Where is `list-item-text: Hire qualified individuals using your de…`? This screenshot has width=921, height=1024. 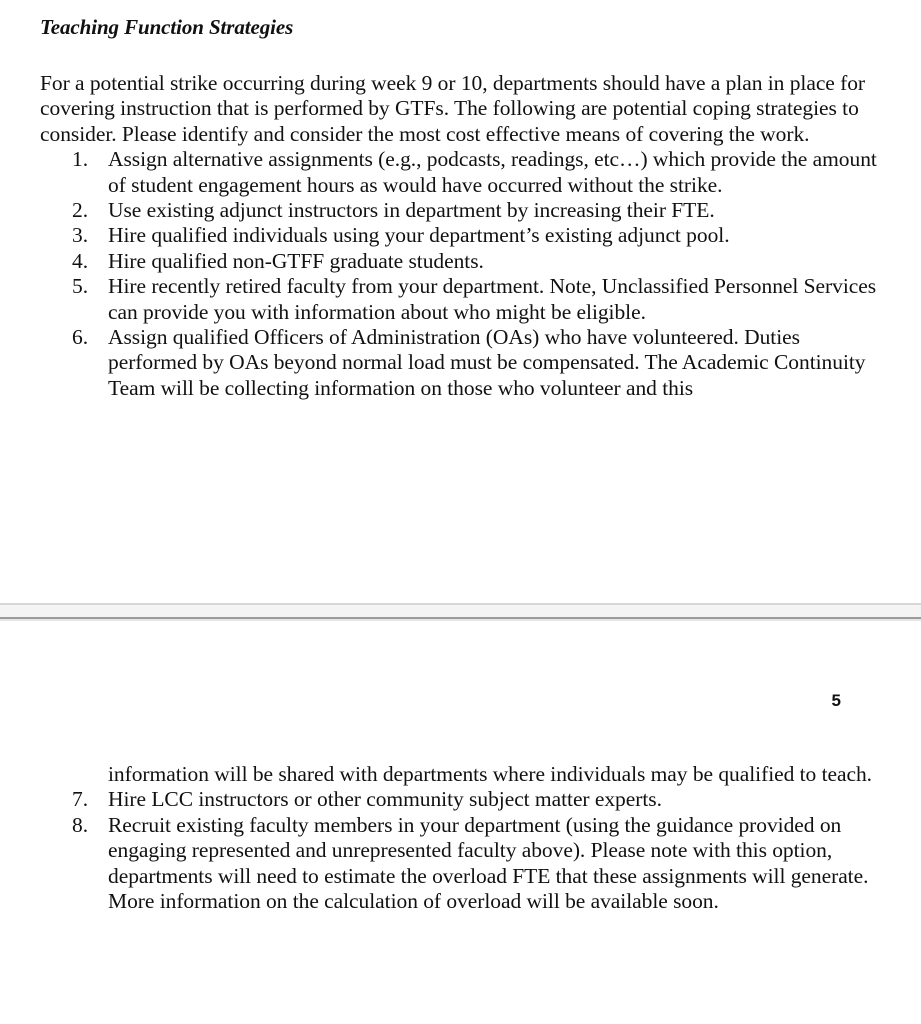
list-item-text: Hire qualified individuals using your de… is located at coordinates (419, 235).